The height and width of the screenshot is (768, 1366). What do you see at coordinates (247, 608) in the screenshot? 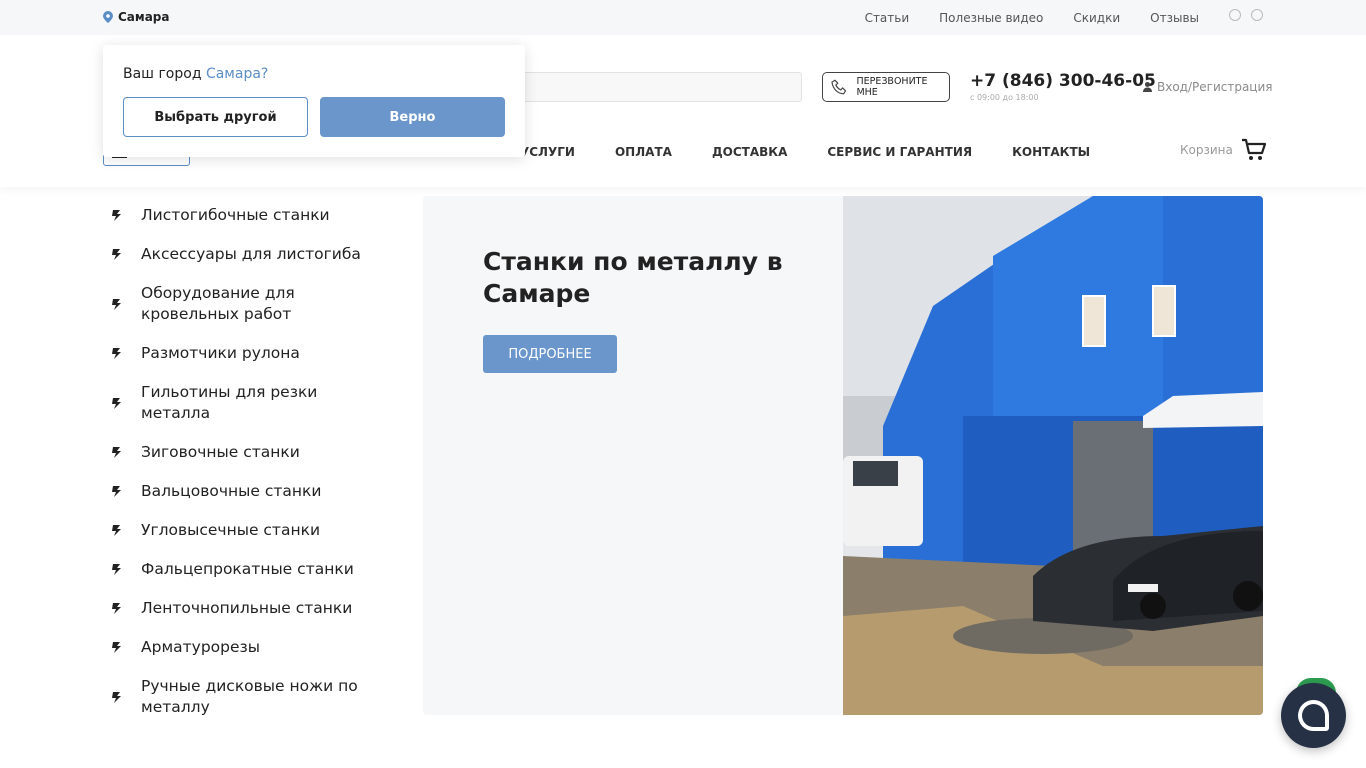
I see `catalog-item-label: Ленточнопильные станки` at bounding box center [247, 608].